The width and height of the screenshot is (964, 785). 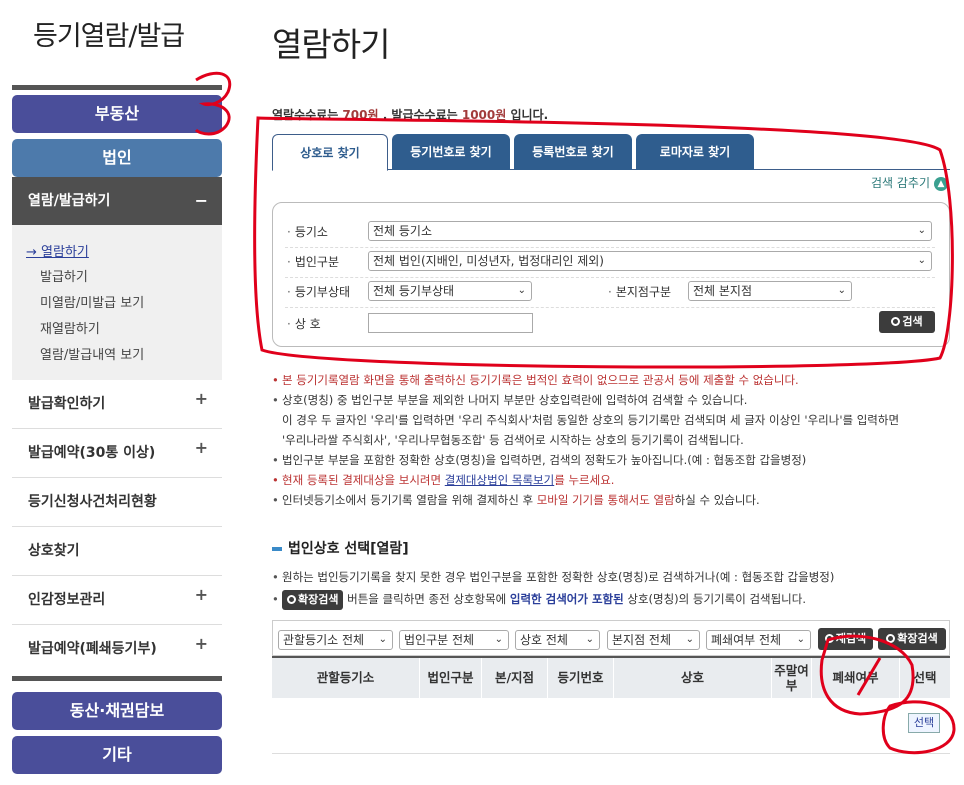 What do you see at coordinates (573, 152) in the screenshot?
I see `tab-by-registration-number: 등록번호로 찾기` at bounding box center [573, 152].